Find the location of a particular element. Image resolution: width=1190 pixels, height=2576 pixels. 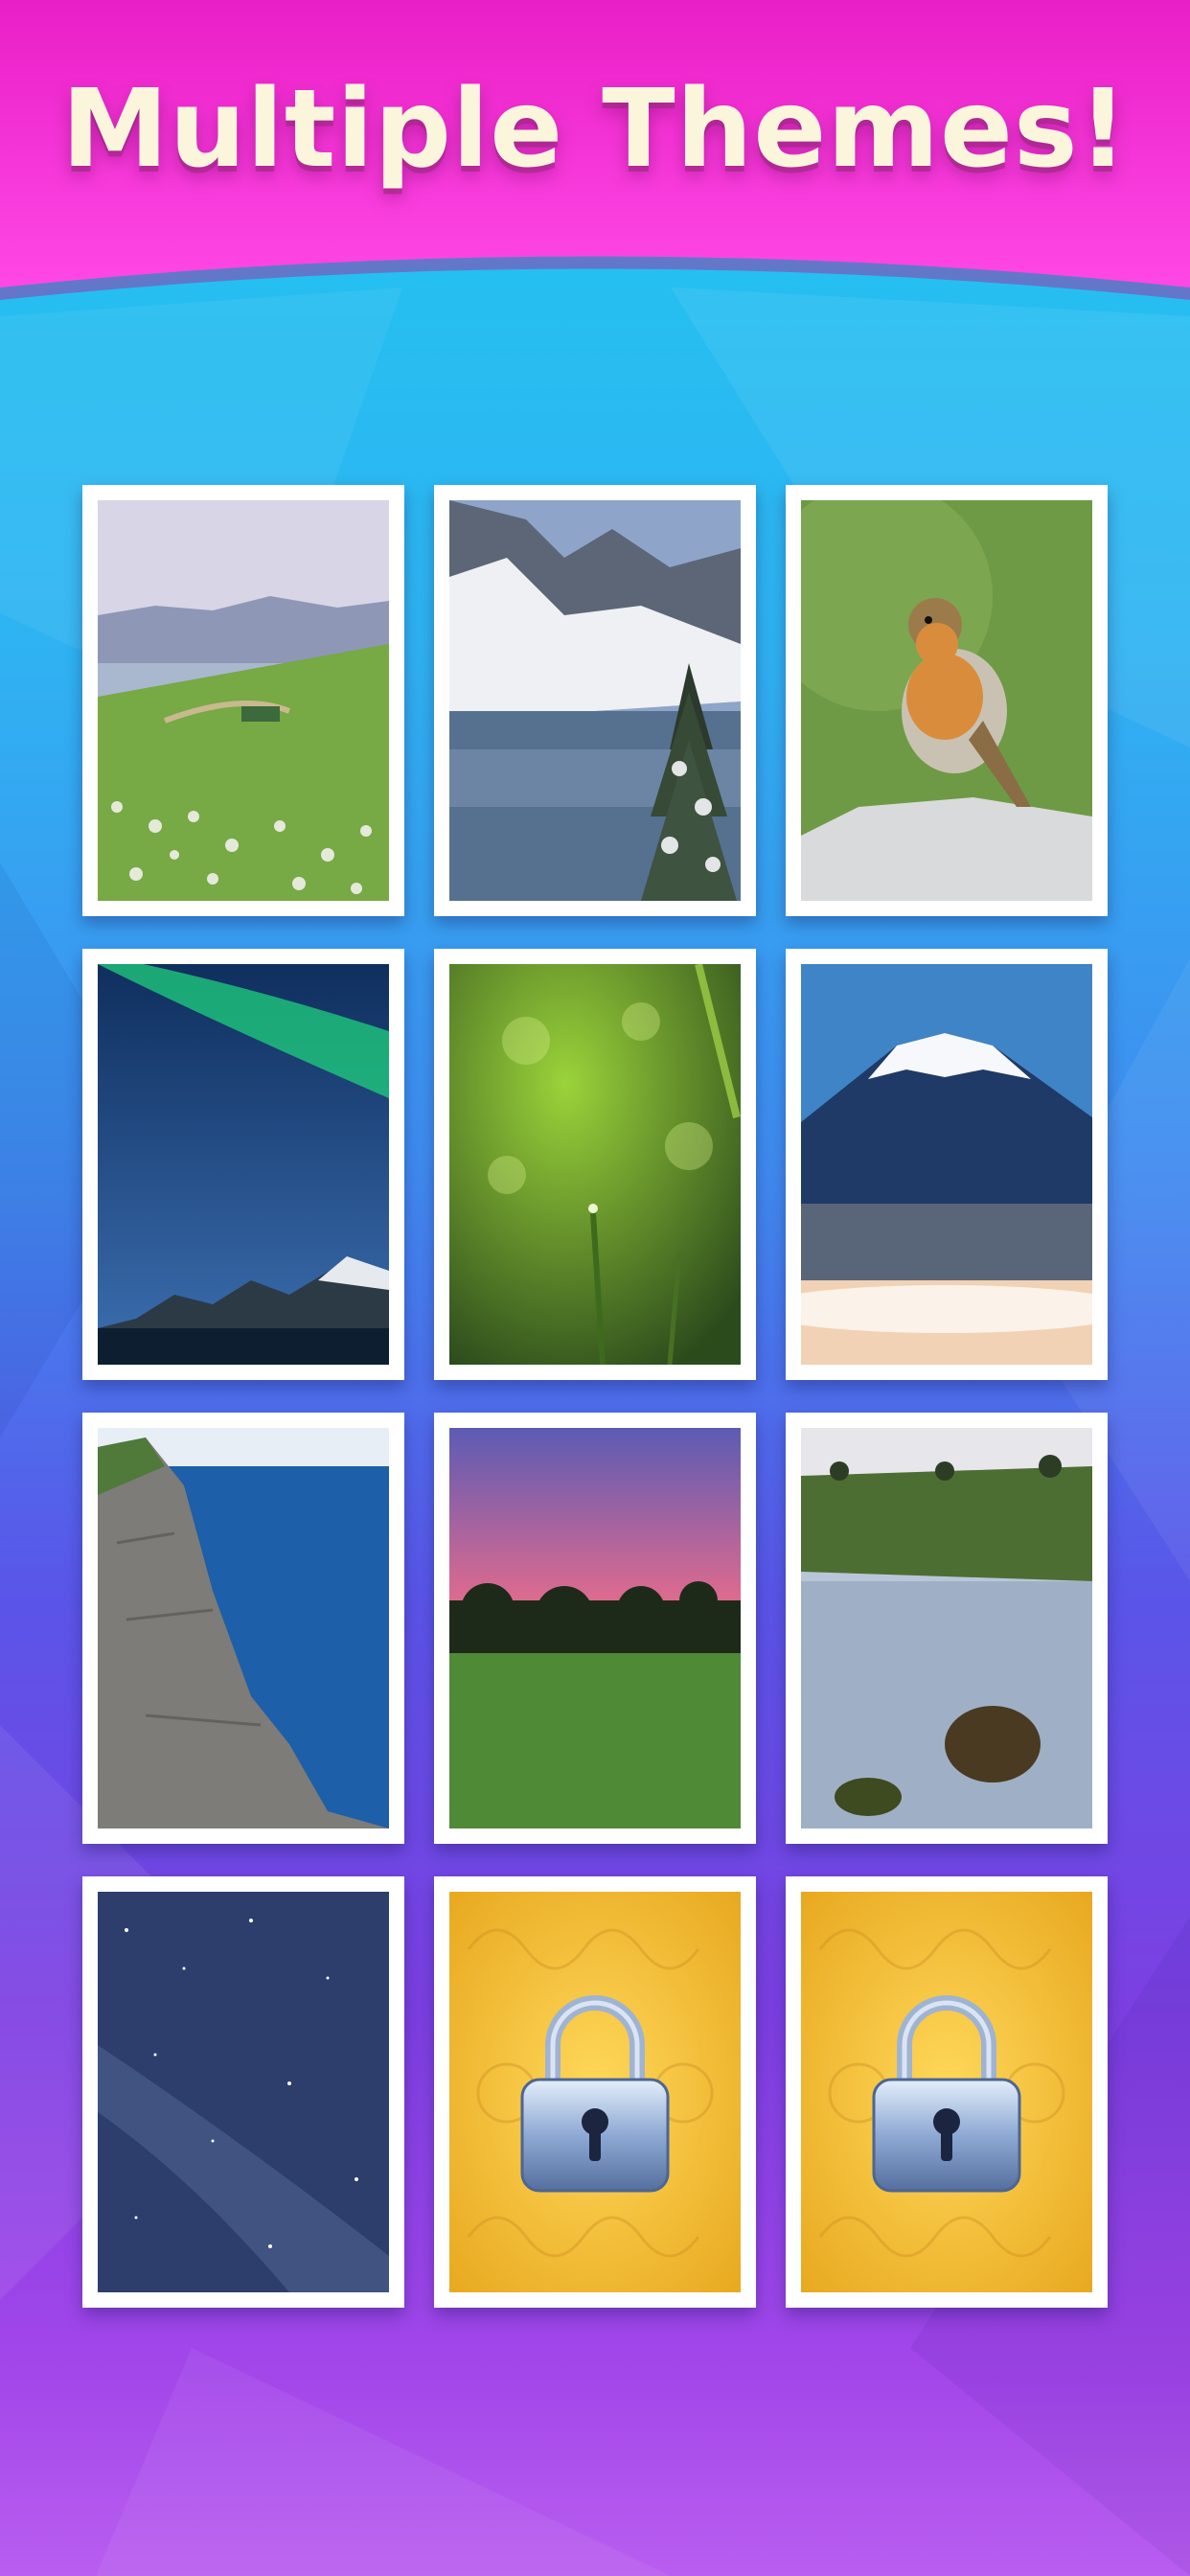

robin-bird-theme-card is located at coordinates (947, 700).